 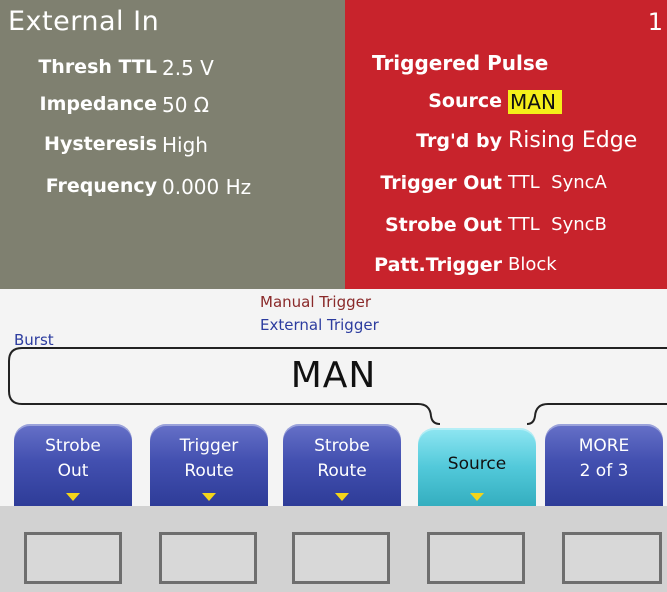 I want to click on panel-title: External In, so click(x=84, y=21).